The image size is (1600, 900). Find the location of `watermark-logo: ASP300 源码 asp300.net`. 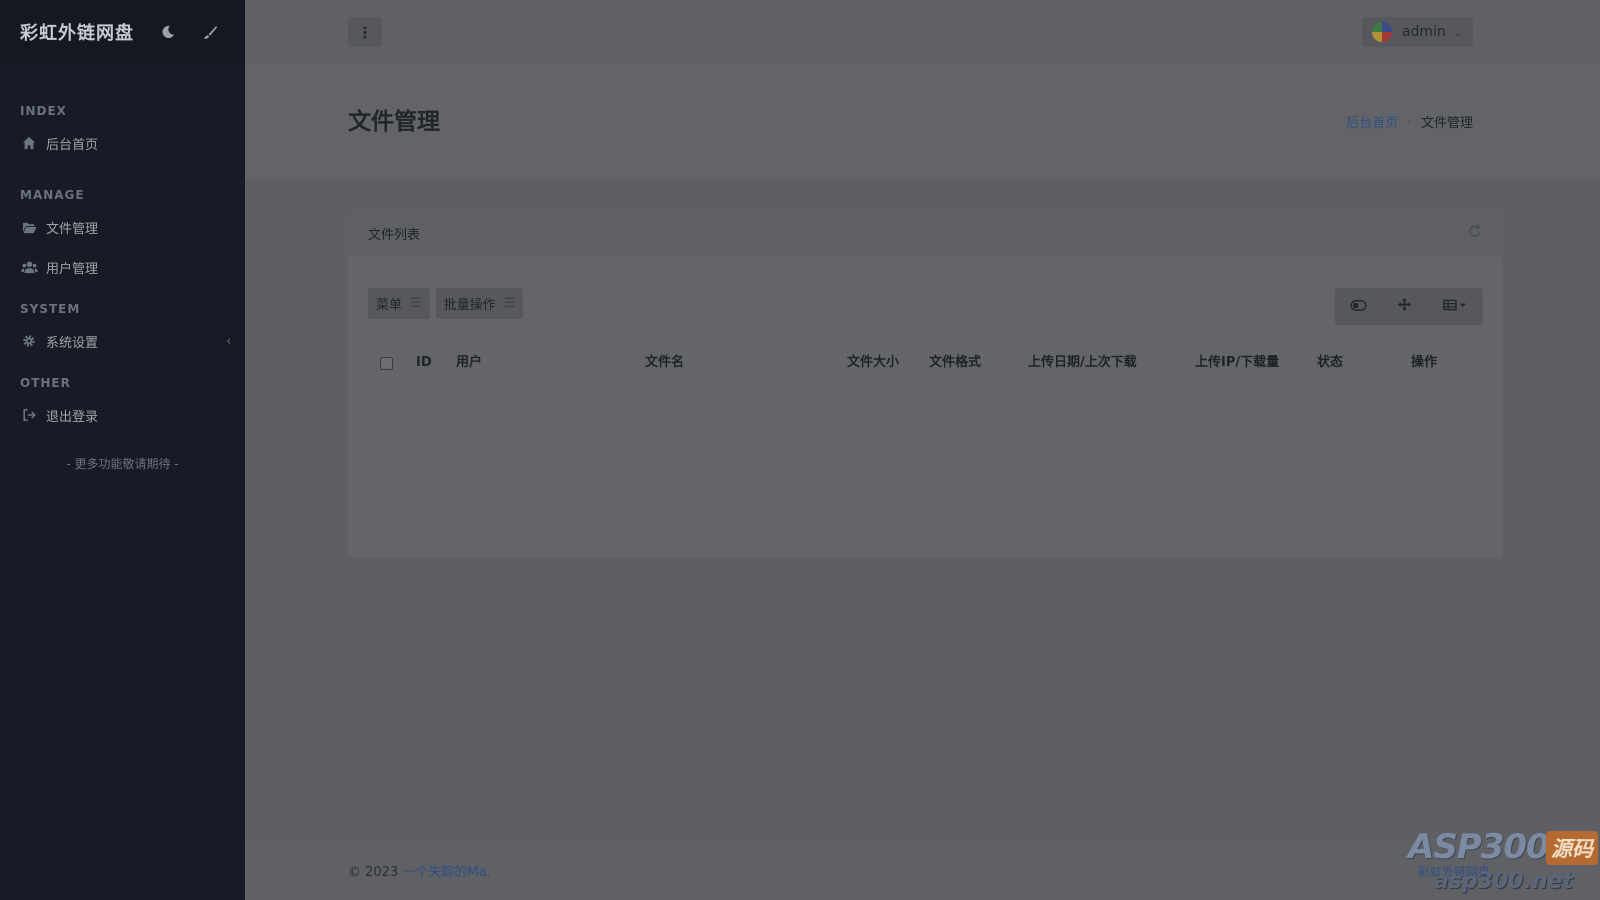

watermark-logo: ASP300 源码 asp300.net is located at coordinates (1500, 862).